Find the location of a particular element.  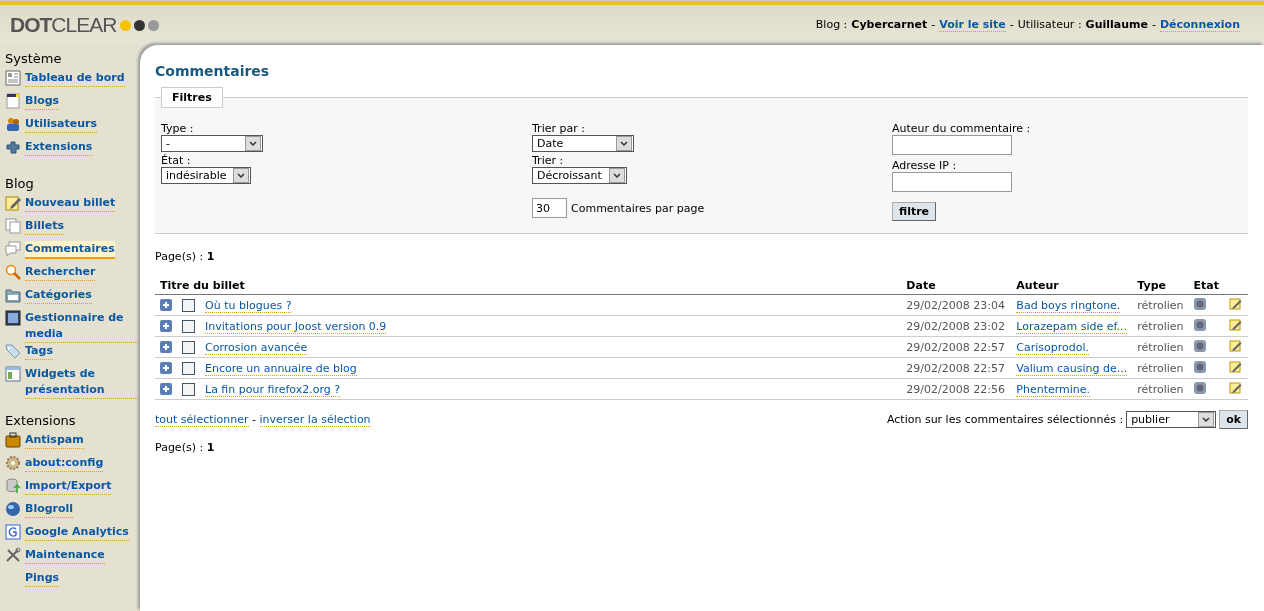

author-link: Carisoprodol. is located at coordinates (1053, 347).